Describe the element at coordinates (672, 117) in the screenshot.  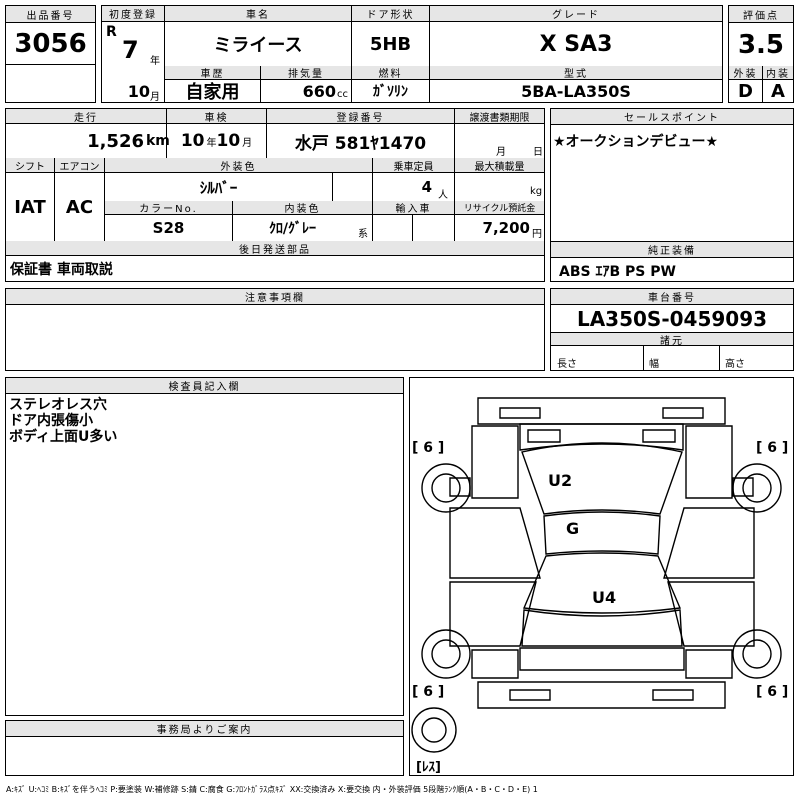
I see `sales-point-label: セールスポイント` at that location.